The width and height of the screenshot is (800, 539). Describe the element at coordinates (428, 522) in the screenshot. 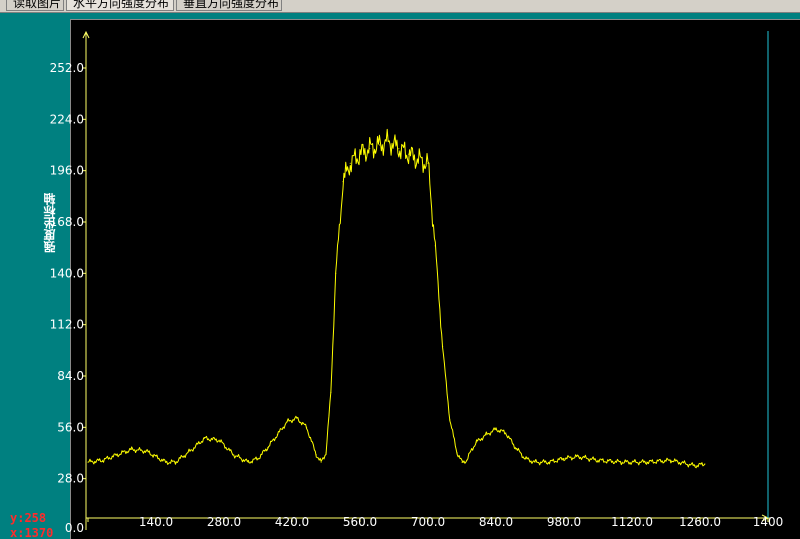

I see `x-tick-label: 700.0` at that location.